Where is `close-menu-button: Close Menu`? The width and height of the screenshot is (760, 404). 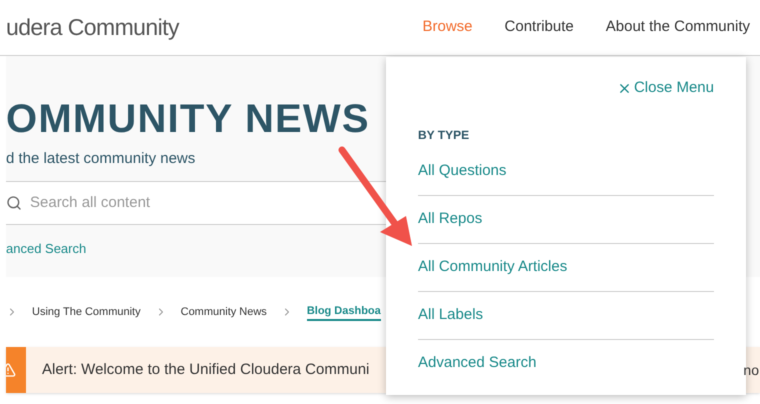 close-menu-button: Close Menu is located at coordinates (665, 88).